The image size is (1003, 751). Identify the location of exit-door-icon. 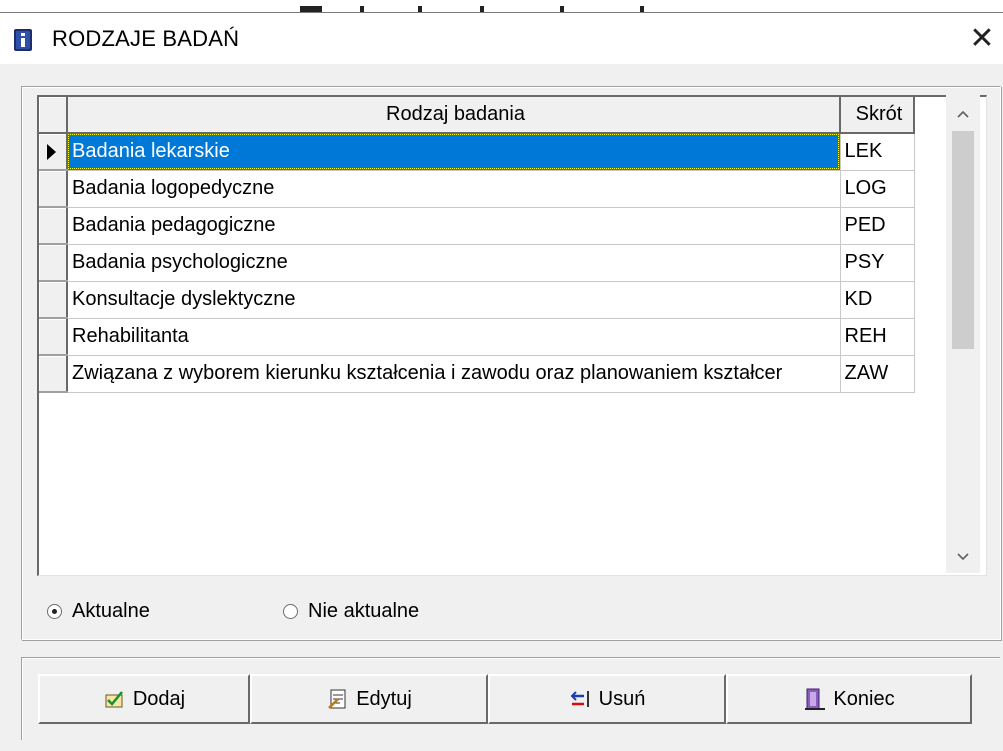
(815, 699).